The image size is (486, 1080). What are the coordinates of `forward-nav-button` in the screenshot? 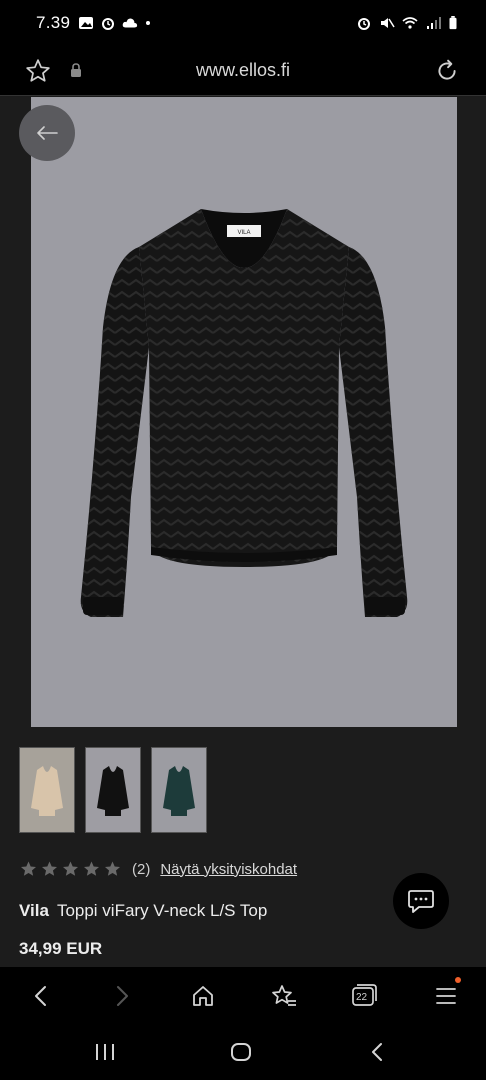 It's located at (123, 996).